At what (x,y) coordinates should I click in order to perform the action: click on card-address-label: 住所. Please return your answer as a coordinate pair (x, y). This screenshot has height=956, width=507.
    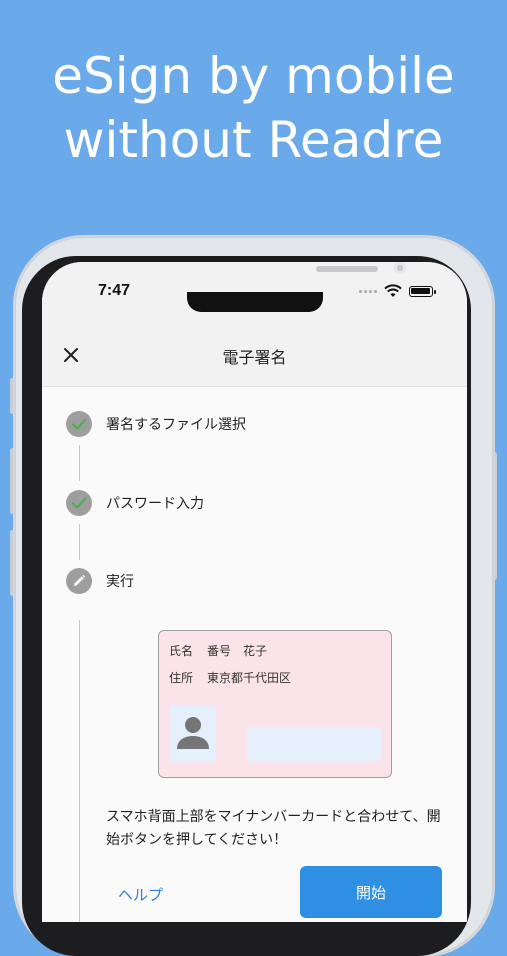
    Looking at the image, I should click on (181, 678).